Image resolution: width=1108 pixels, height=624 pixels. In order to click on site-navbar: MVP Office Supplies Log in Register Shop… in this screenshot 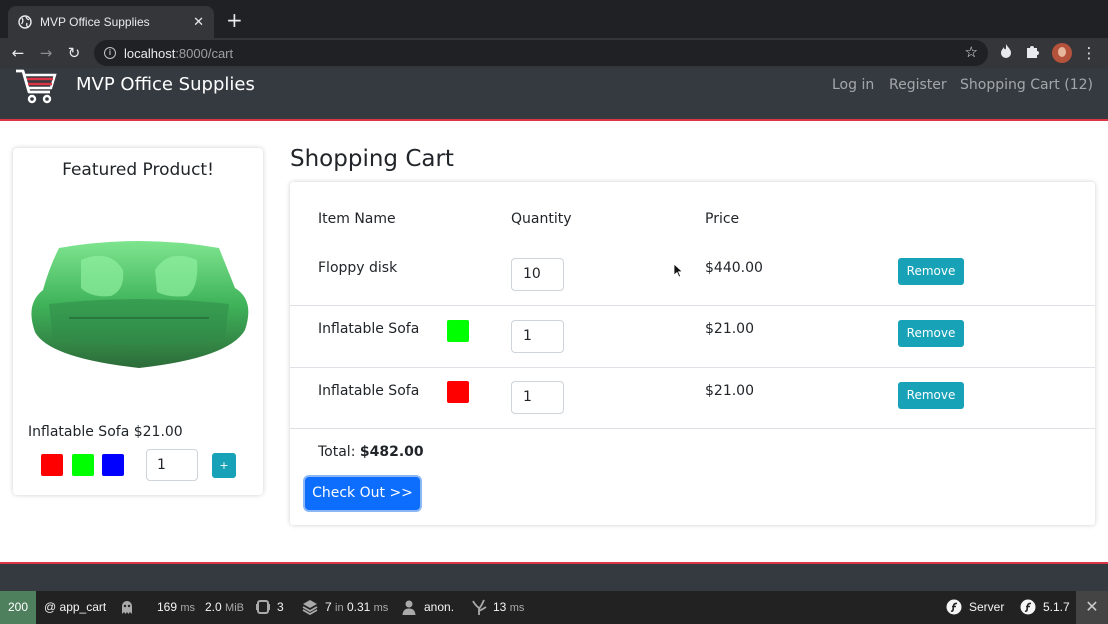, I will do `click(554, 94)`.